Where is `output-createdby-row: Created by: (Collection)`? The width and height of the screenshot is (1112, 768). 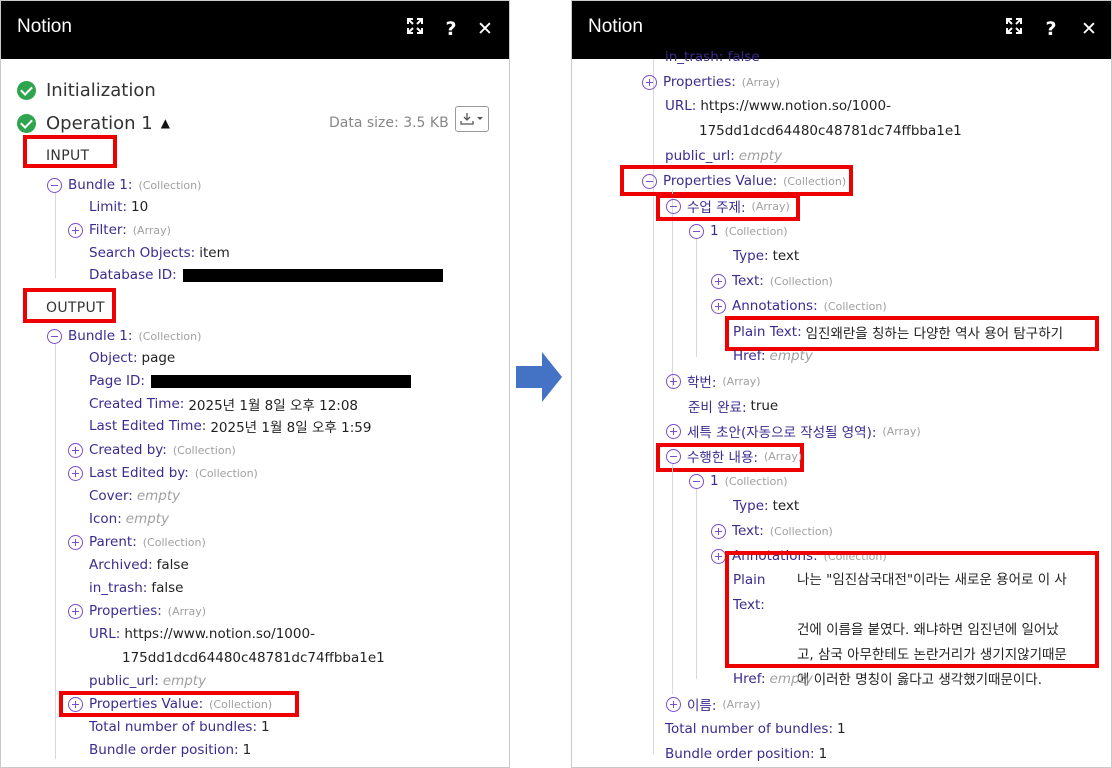 output-createdby-row: Created by: (Collection) is located at coordinates (152, 450).